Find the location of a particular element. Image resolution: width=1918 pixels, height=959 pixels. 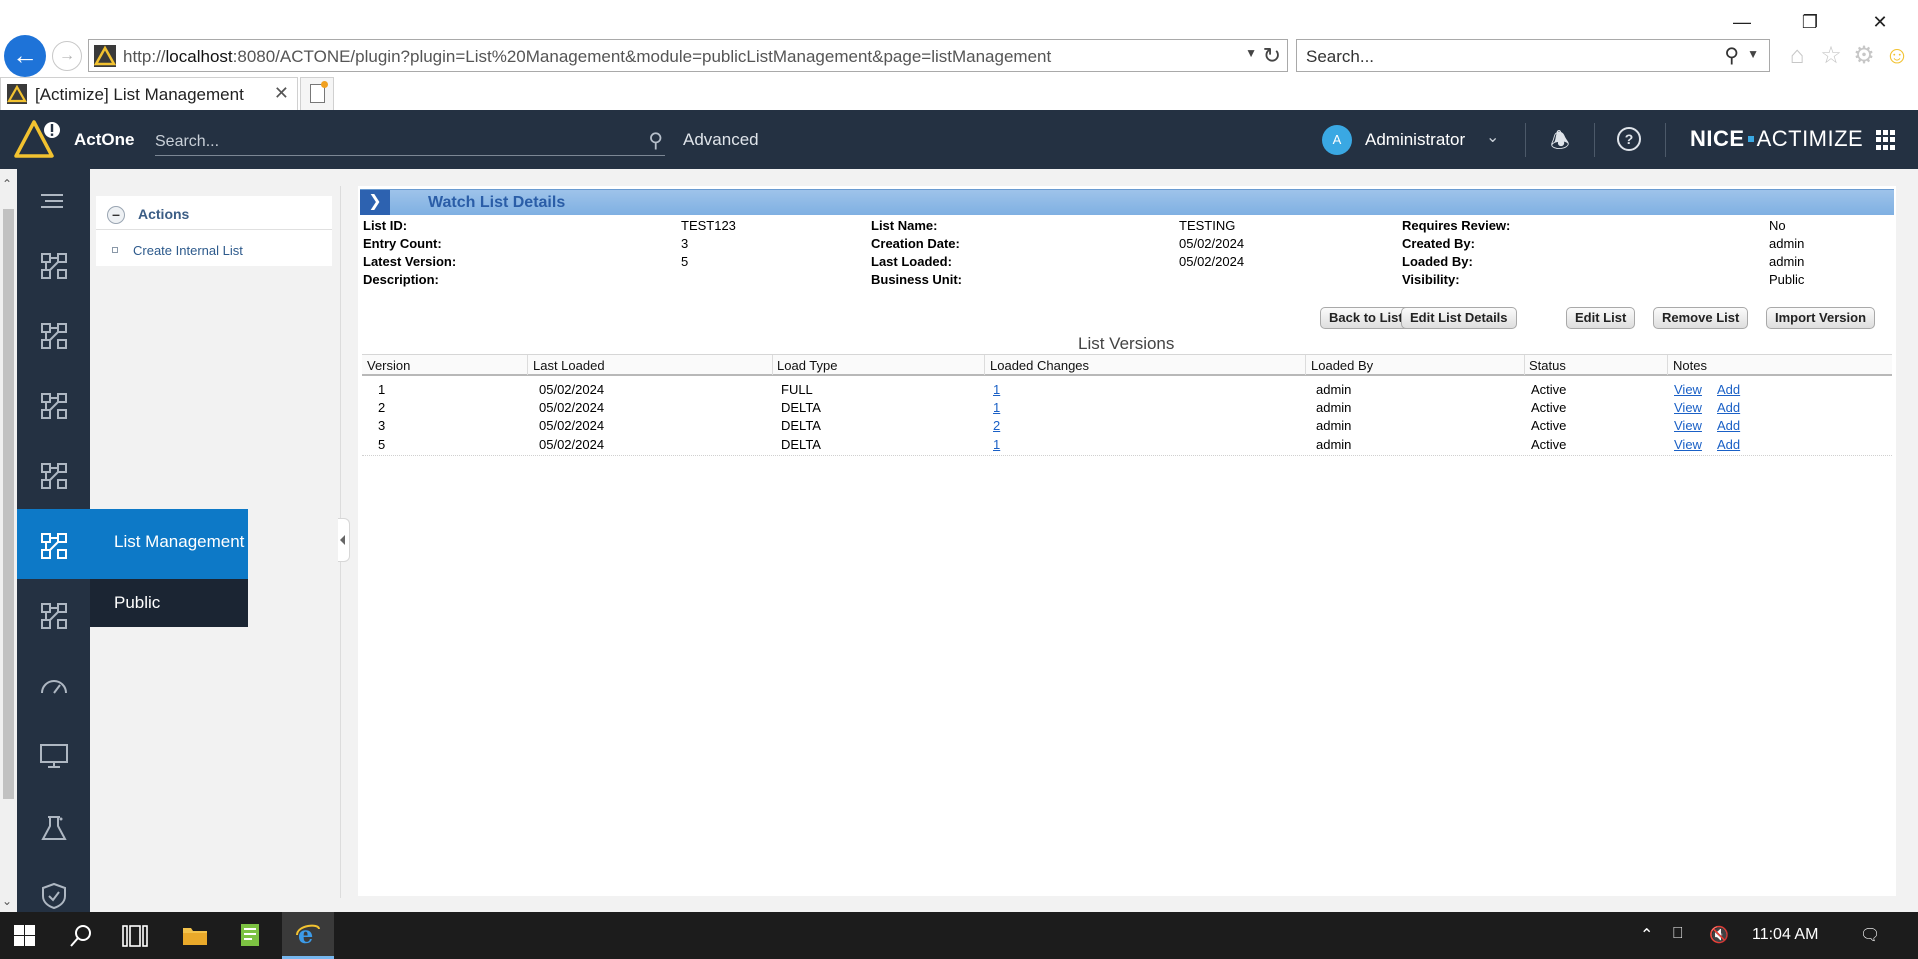

remove-list-button: Remove List is located at coordinates (1701, 318).